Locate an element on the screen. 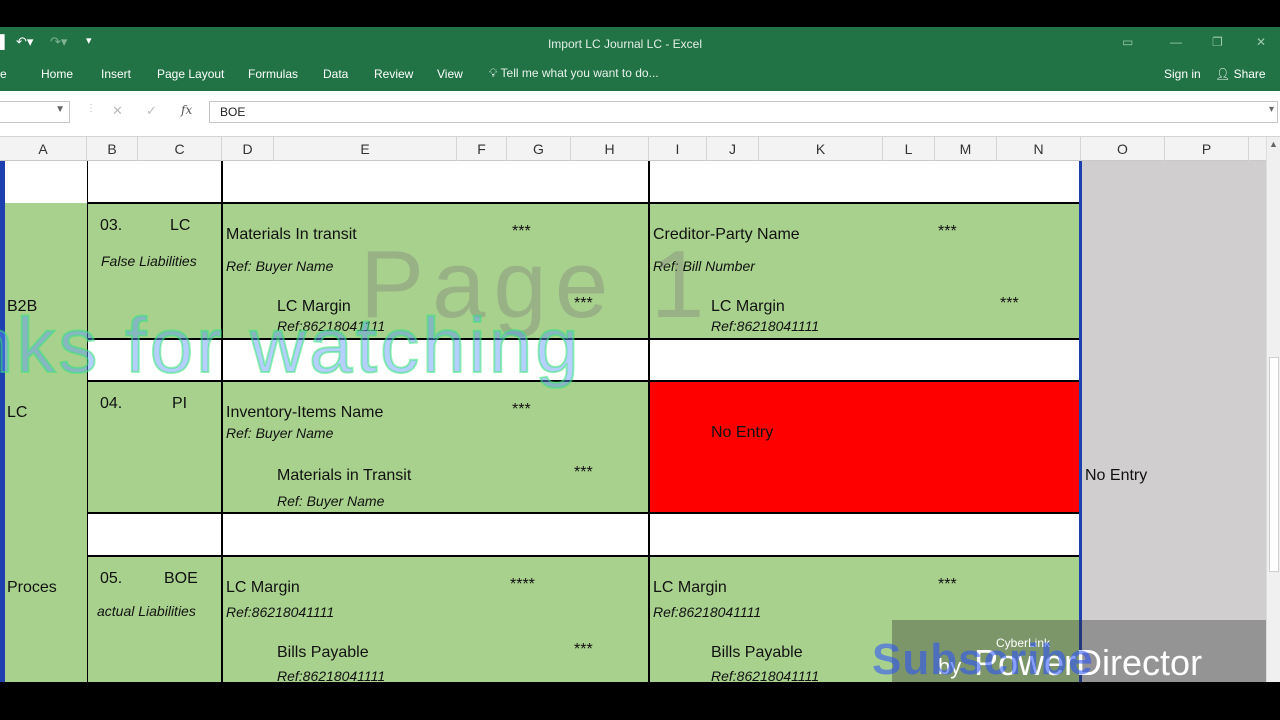  row05-credit-ref: Ref:86218041111 is located at coordinates (707, 612).